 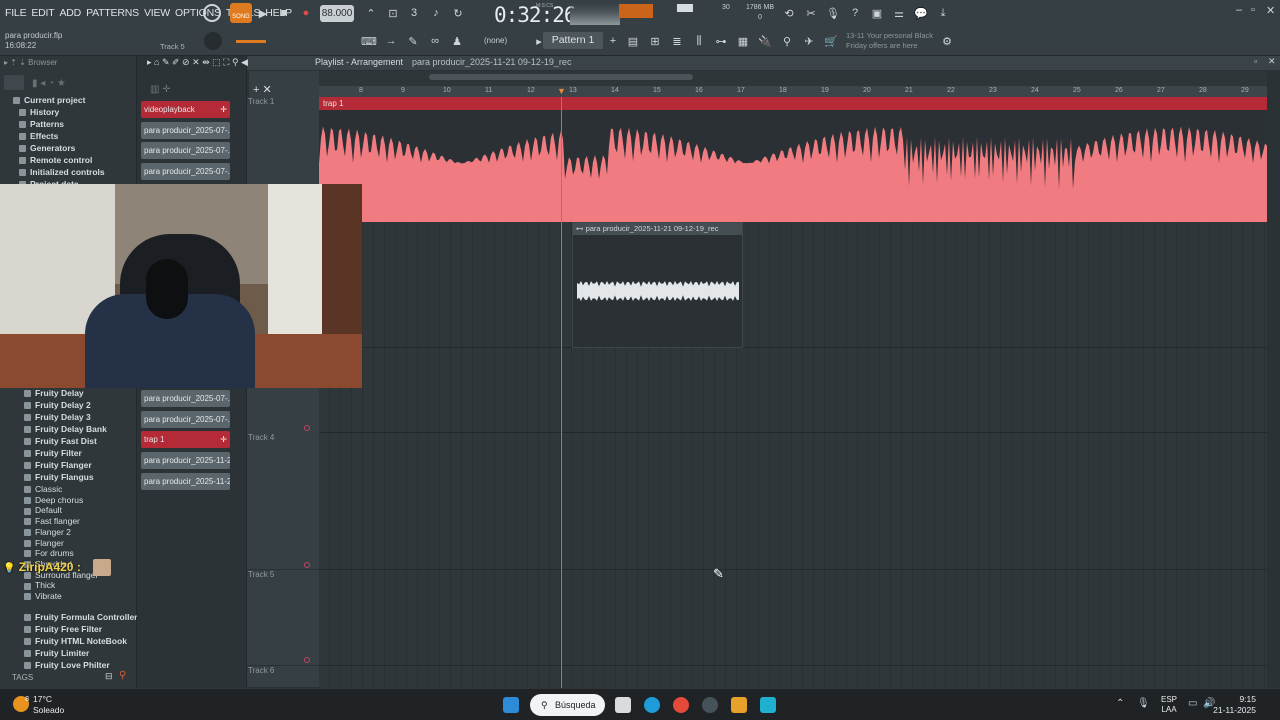 What do you see at coordinates (57, 405) in the screenshot?
I see `browser-plugin: Fruity Delay 2` at bounding box center [57, 405].